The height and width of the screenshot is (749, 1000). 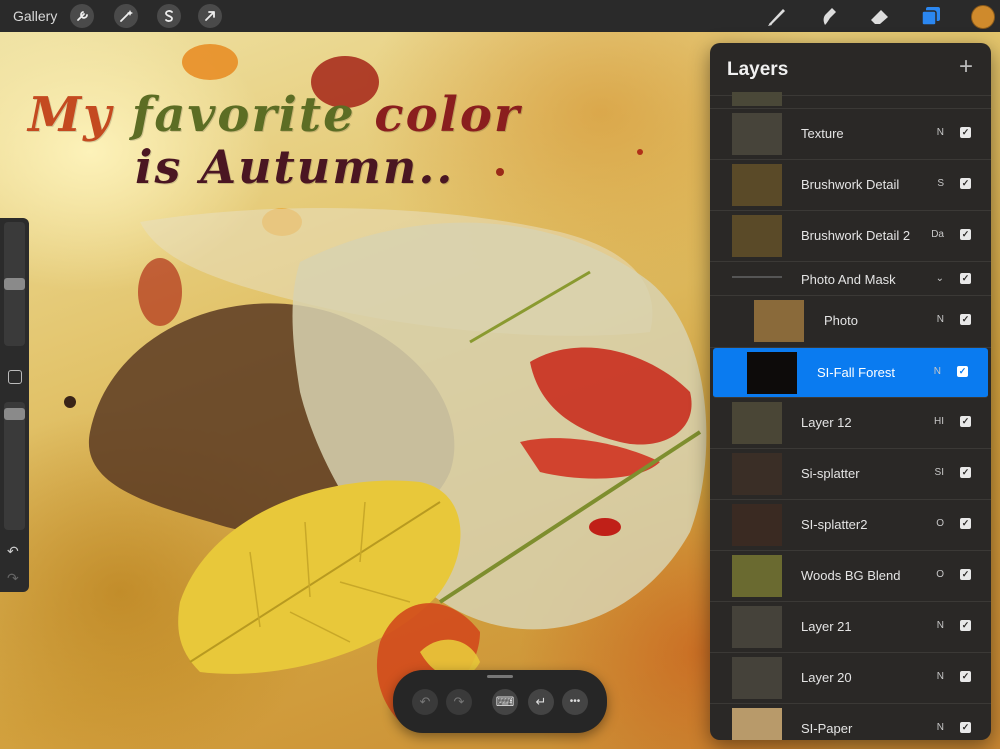 What do you see at coordinates (826, 677) in the screenshot?
I see `layer-name: Layer 20` at bounding box center [826, 677].